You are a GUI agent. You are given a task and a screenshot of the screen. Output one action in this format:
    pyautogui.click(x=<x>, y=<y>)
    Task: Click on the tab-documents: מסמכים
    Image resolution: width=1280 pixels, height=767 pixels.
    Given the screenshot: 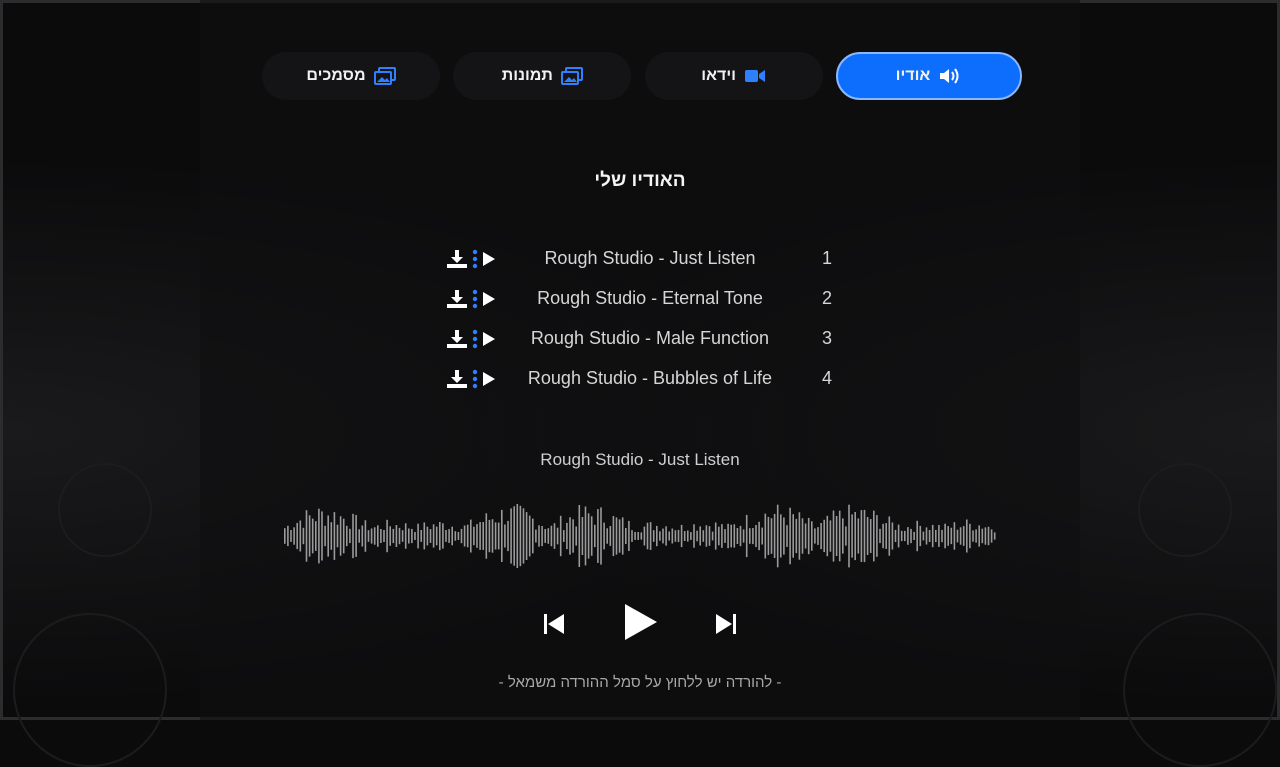 What is the action you would take?
    pyautogui.click(x=351, y=76)
    